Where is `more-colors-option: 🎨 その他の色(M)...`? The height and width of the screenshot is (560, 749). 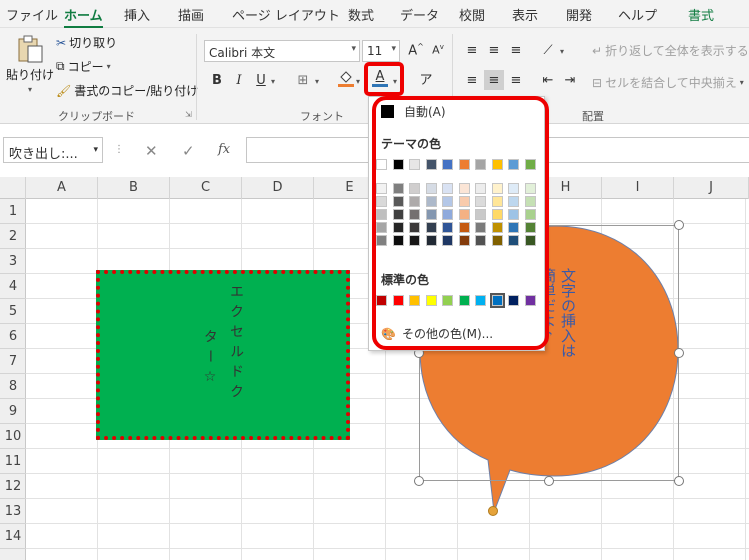 more-colors-option: 🎨 その他の色(M)... is located at coordinates (437, 333).